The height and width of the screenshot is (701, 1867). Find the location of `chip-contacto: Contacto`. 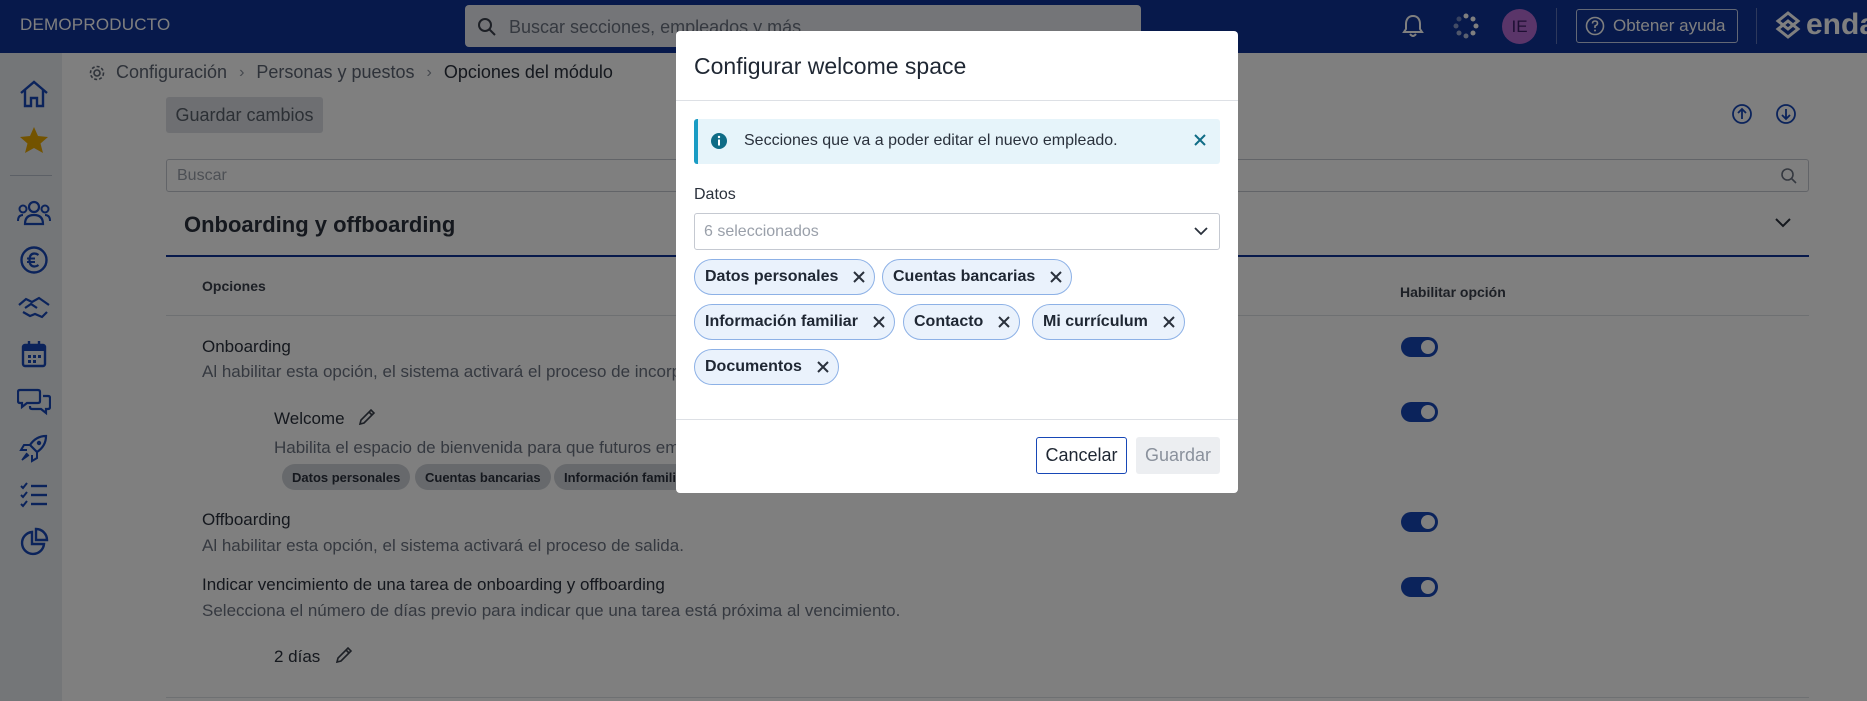

chip-contacto: Contacto is located at coordinates (962, 322).